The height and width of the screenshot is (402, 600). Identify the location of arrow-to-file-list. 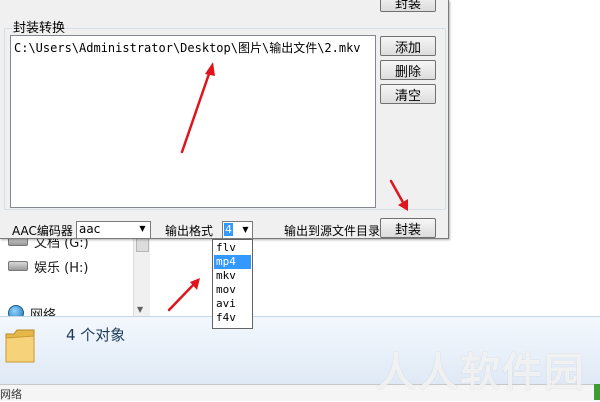
(196, 110).